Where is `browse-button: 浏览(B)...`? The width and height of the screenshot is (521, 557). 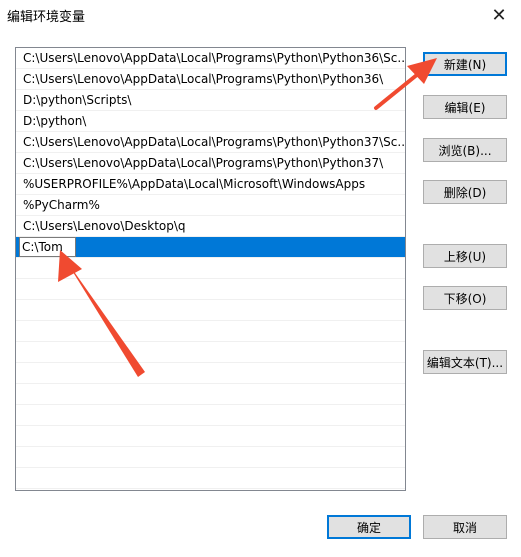 browse-button: 浏览(B)... is located at coordinates (465, 150).